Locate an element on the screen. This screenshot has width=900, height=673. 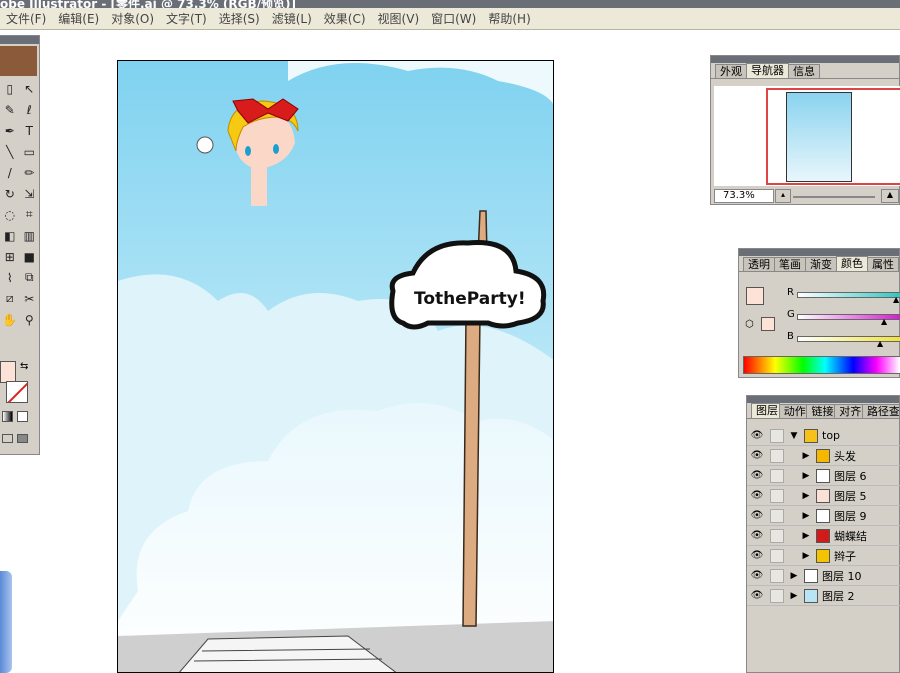
layer-row: 👁 ▶ 头发 is located at coordinates (823, 456).